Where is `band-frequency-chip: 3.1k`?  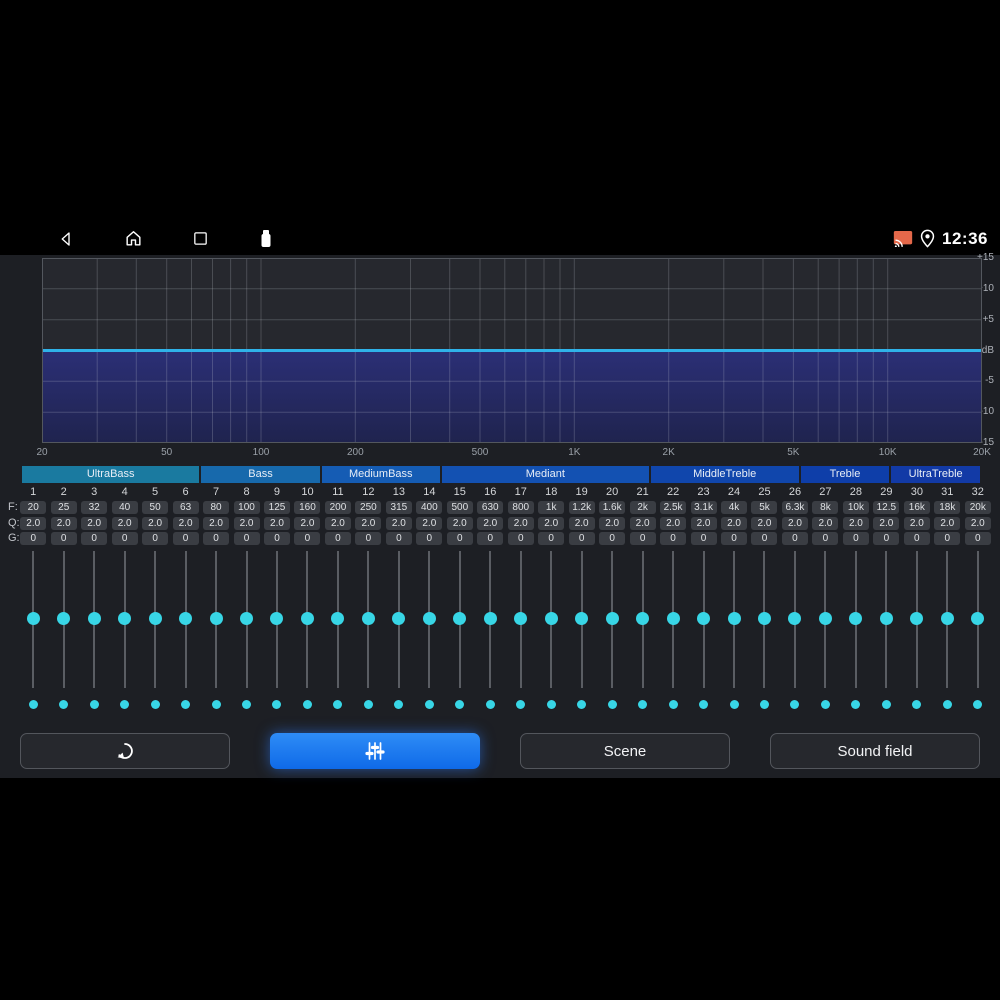 band-frequency-chip: 3.1k is located at coordinates (703, 507).